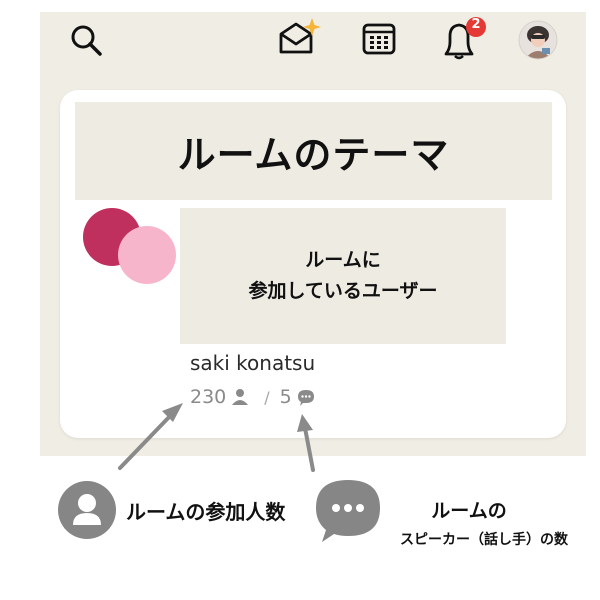  Describe the element at coordinates (253, 363) in the screenshot. I see `room-username: saki konatsu` at that location.